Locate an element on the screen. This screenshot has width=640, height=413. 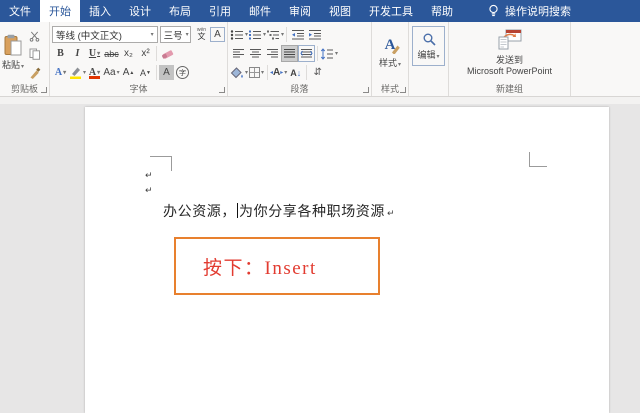
change-case-button: Aa is located at coordinates (111, 72).